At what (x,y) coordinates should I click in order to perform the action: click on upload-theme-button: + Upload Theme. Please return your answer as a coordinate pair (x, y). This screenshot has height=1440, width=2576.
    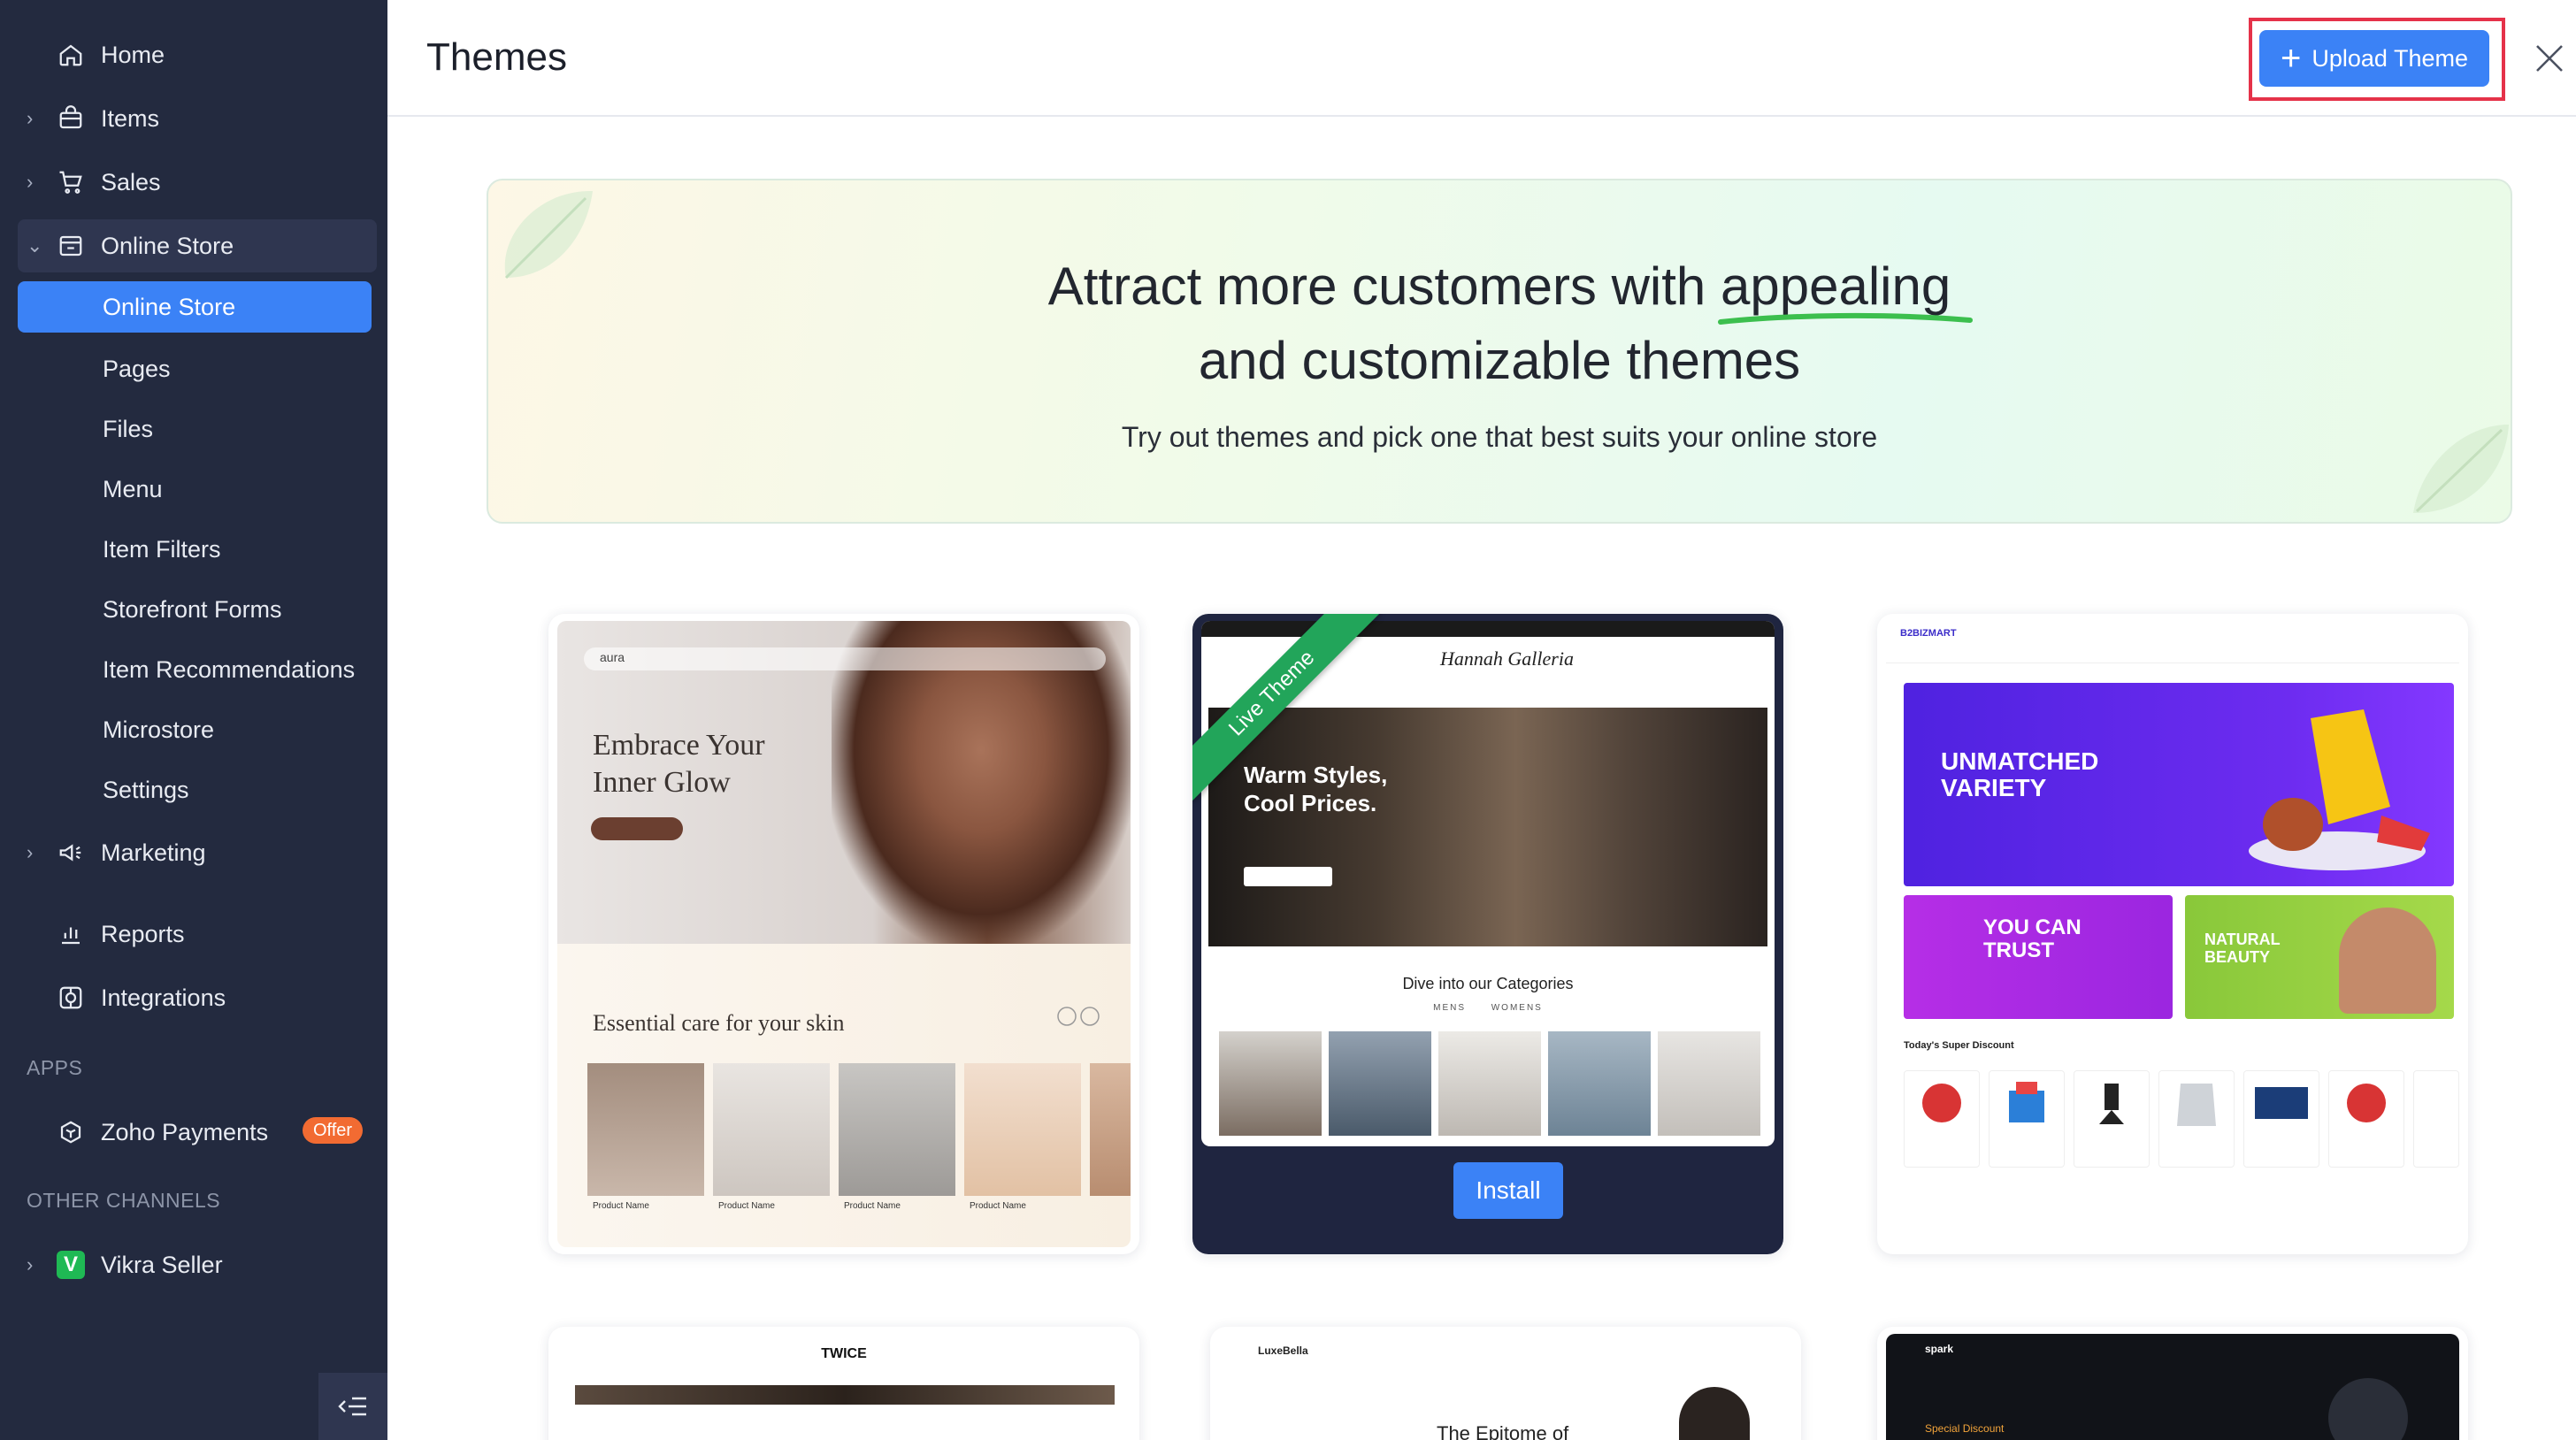
    Looking at the image, I should click on (2374, 58).